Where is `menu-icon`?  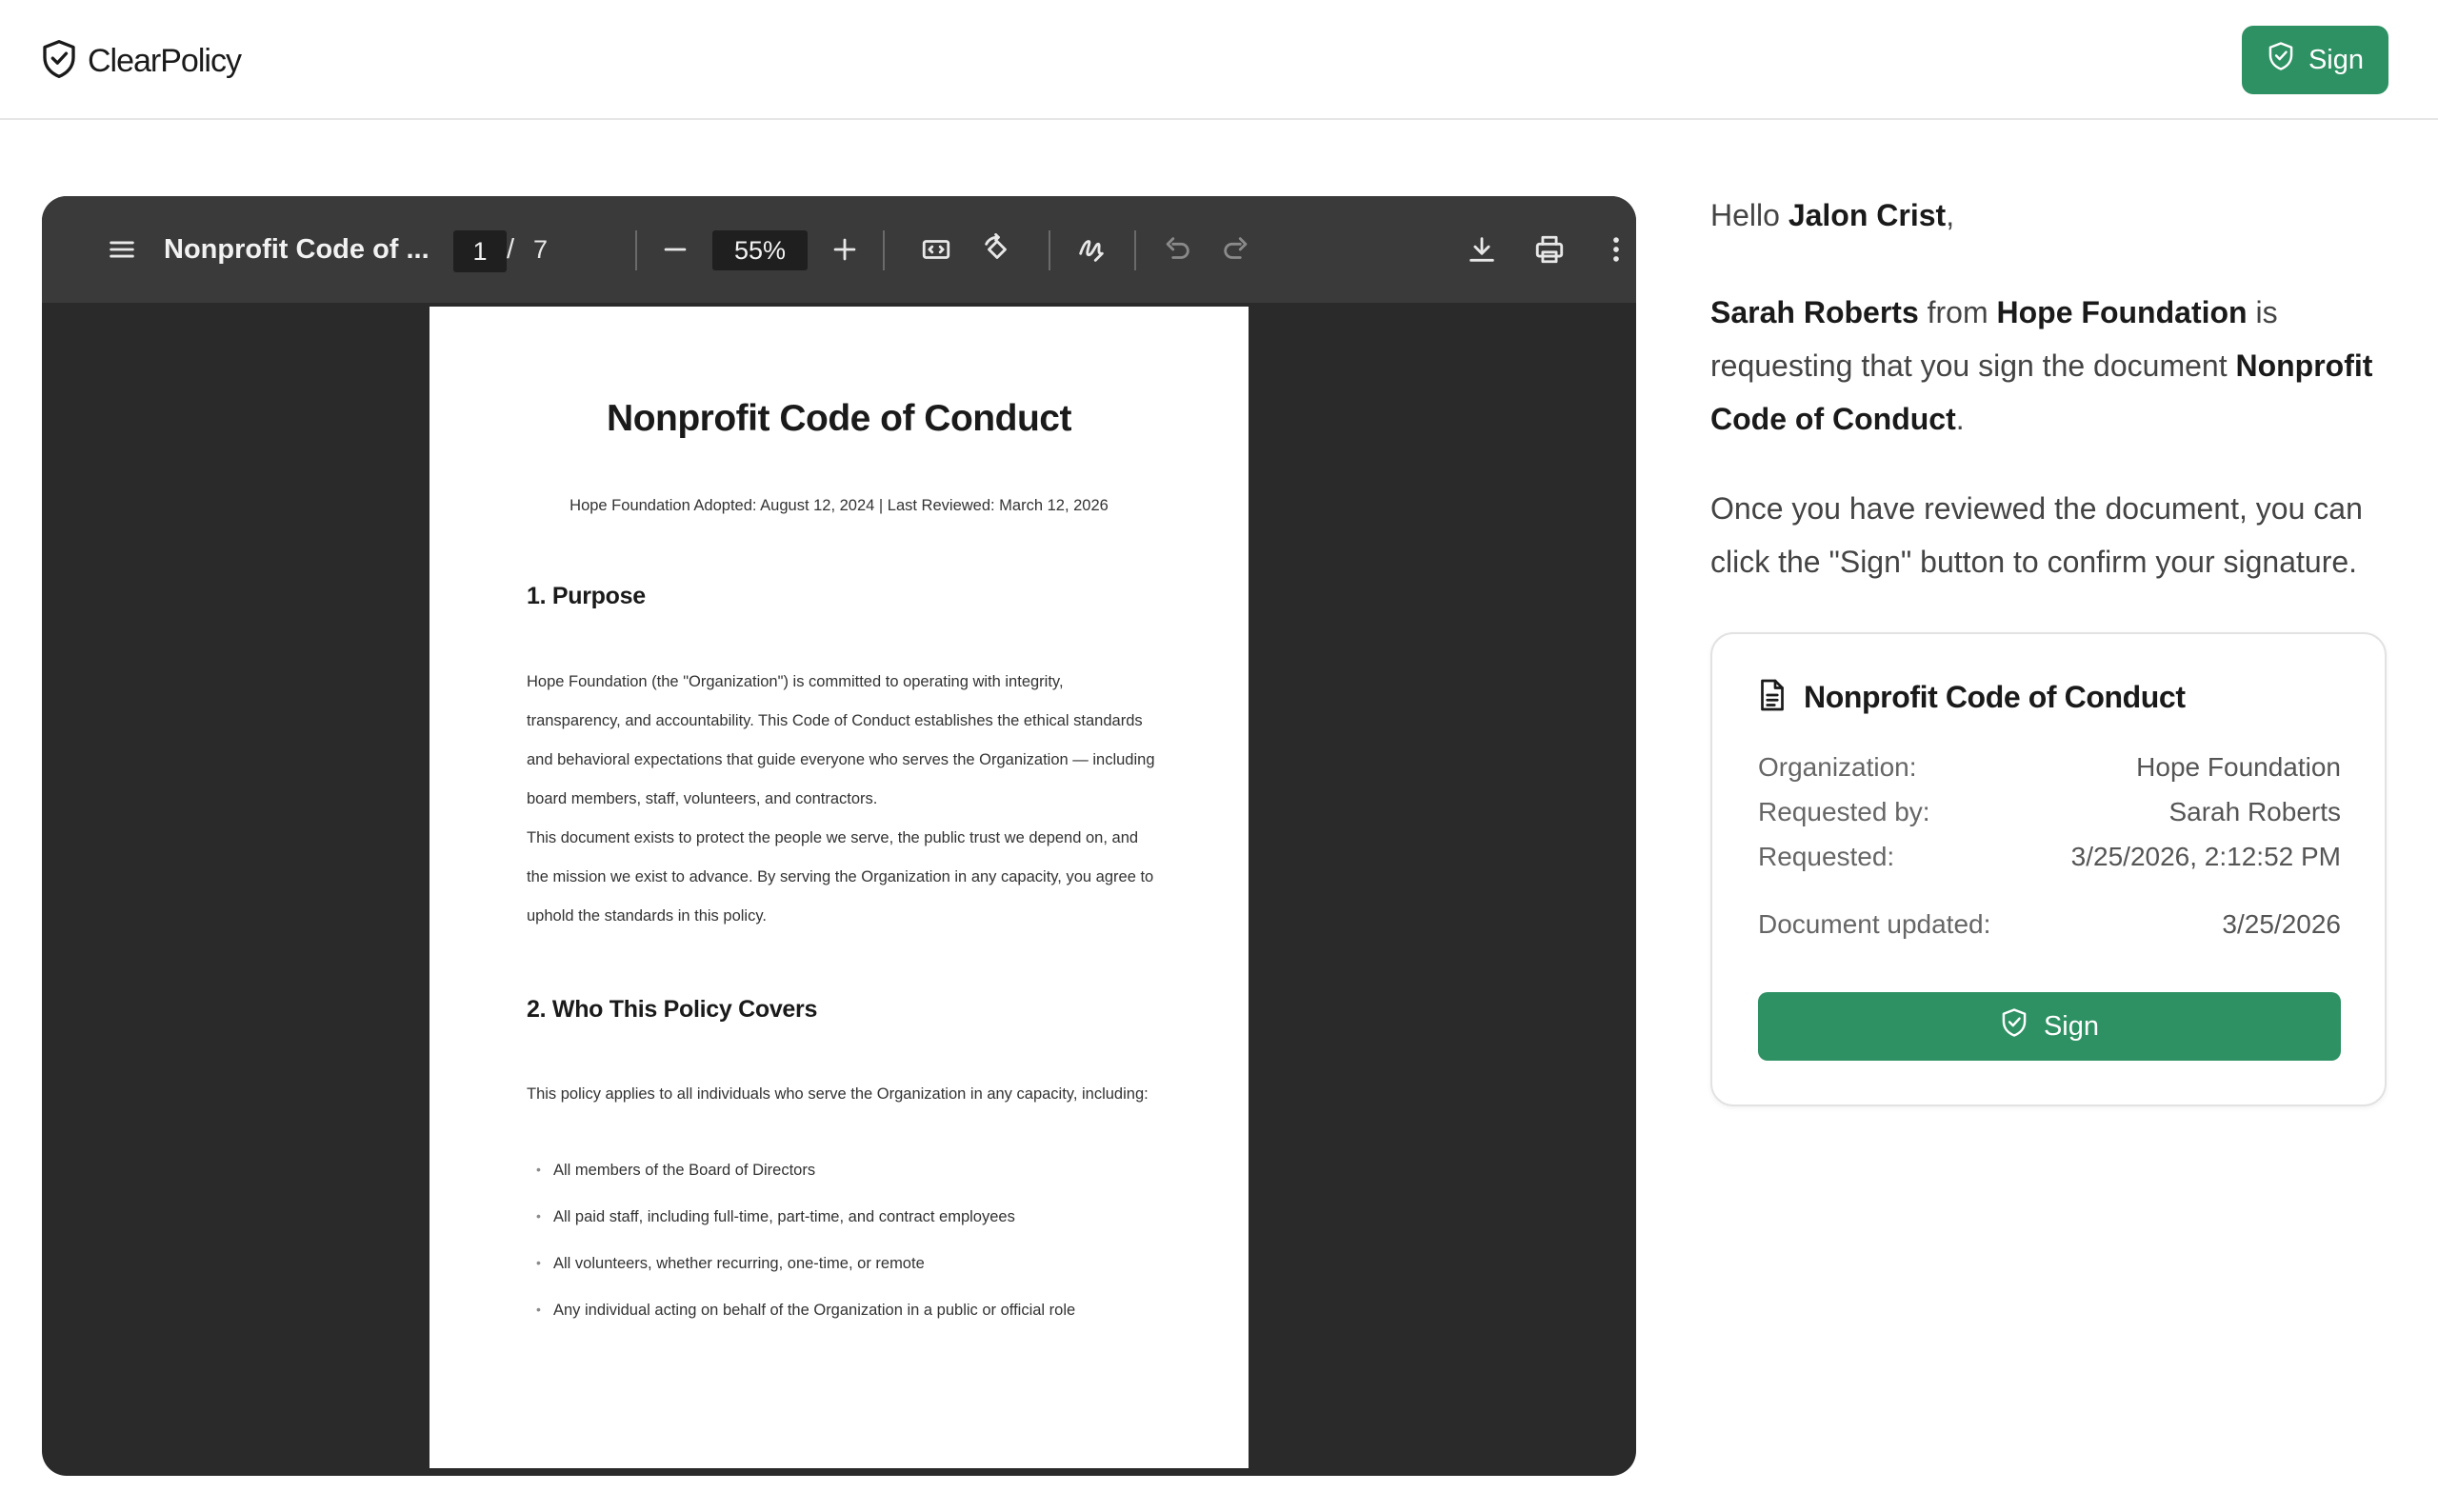 menu-icon is located at coordinates (122, 249).